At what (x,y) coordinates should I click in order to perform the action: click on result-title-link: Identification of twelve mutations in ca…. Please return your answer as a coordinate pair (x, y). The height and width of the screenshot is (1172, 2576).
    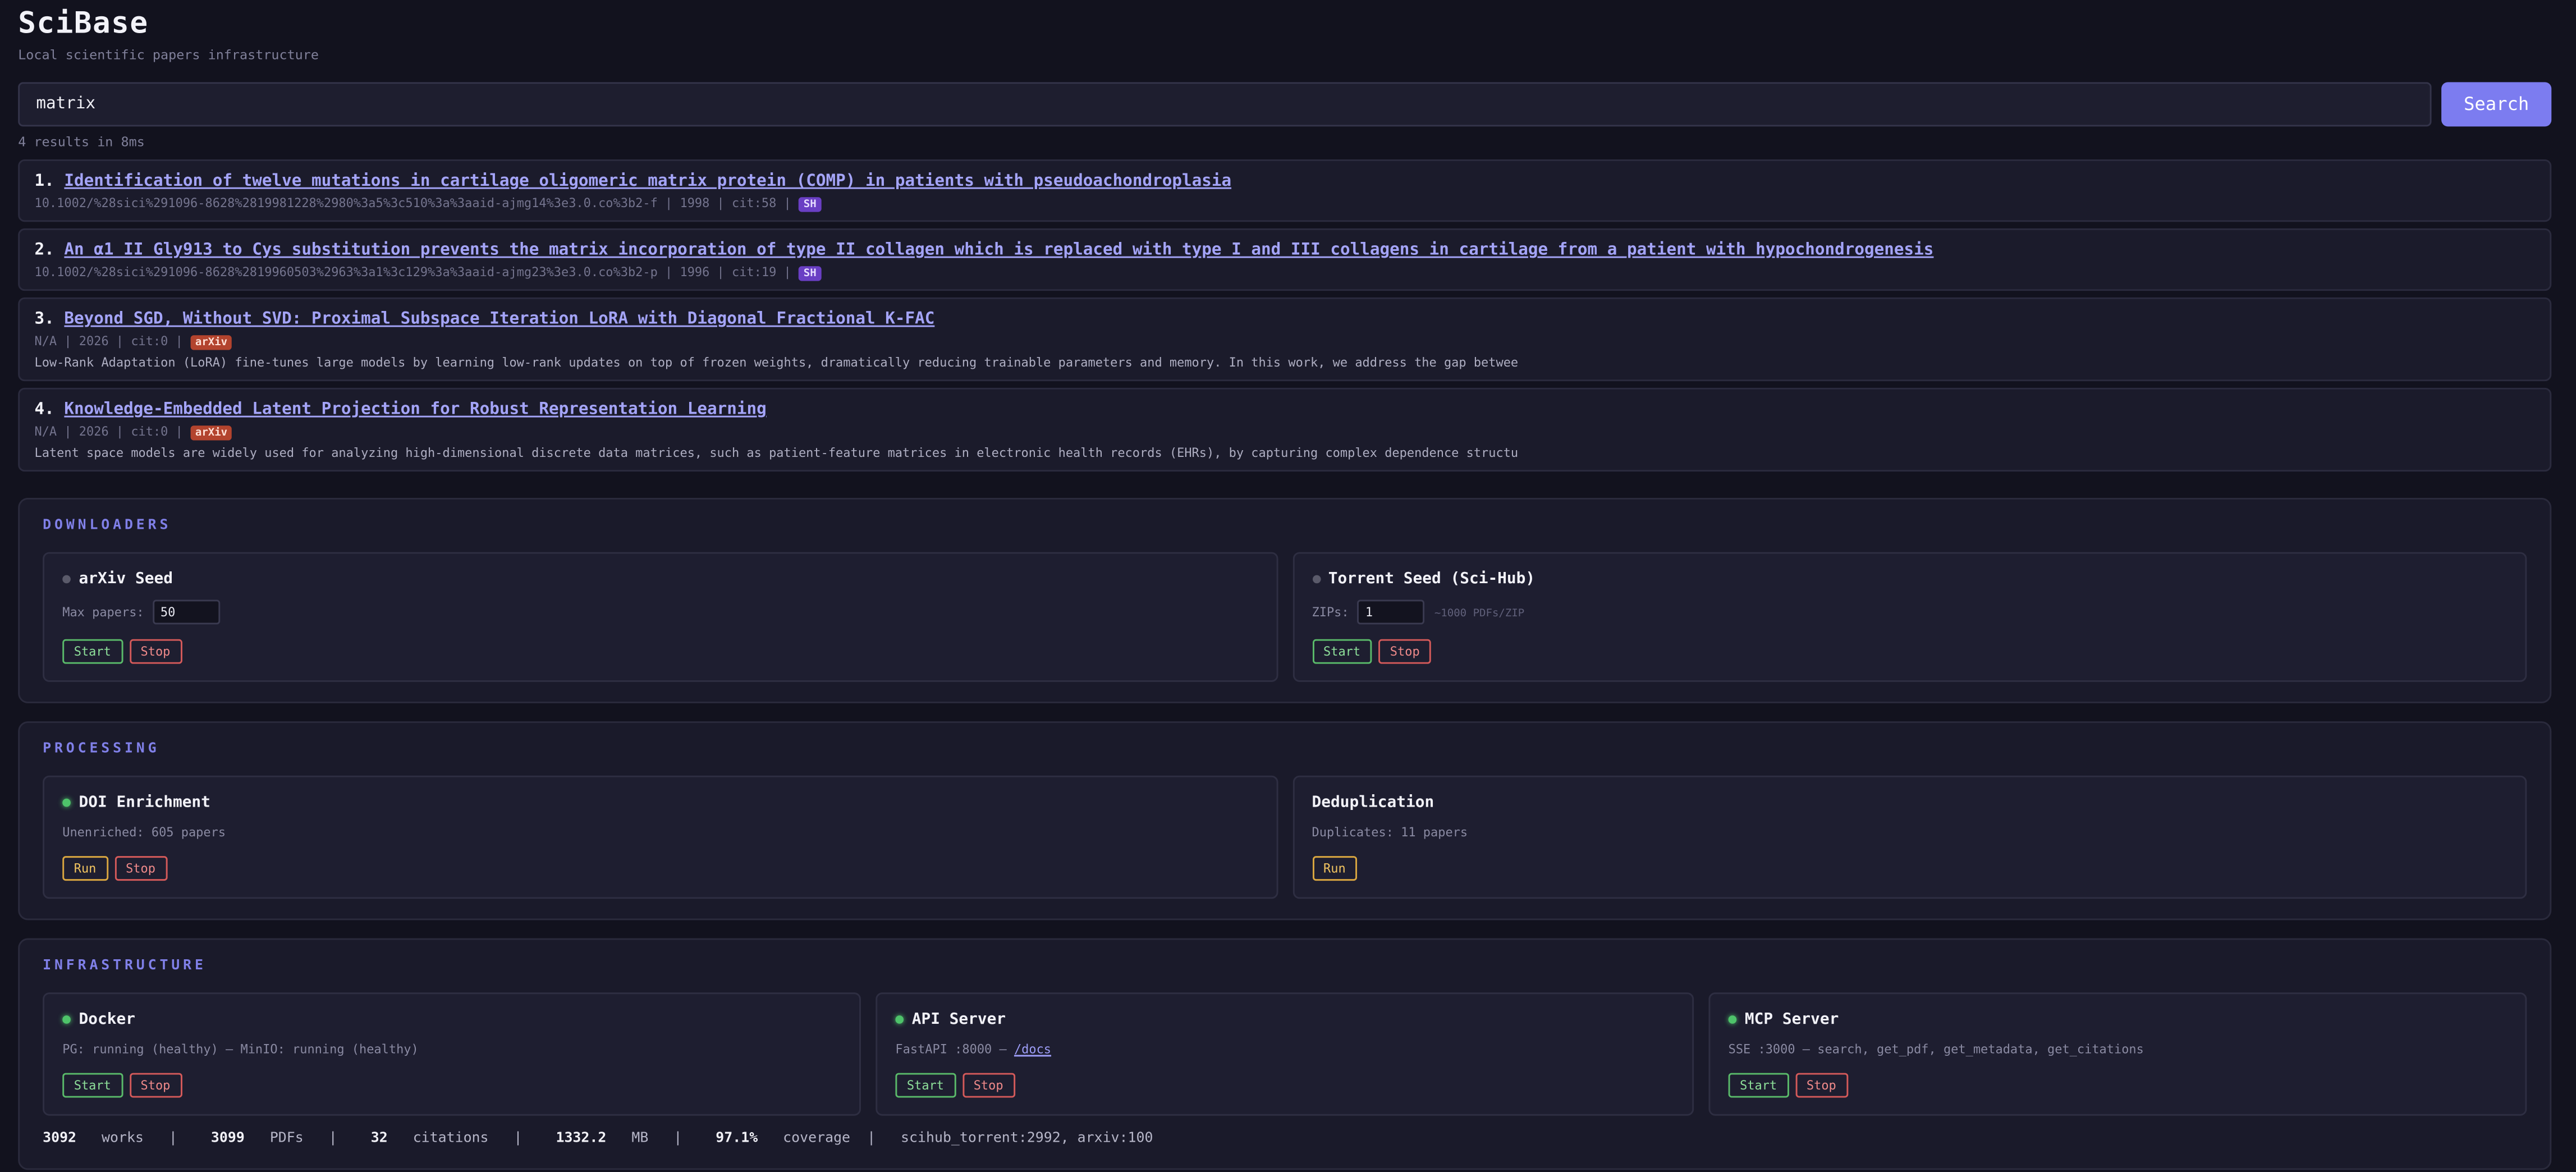
    Looking at the image, I should click on (647, 181).